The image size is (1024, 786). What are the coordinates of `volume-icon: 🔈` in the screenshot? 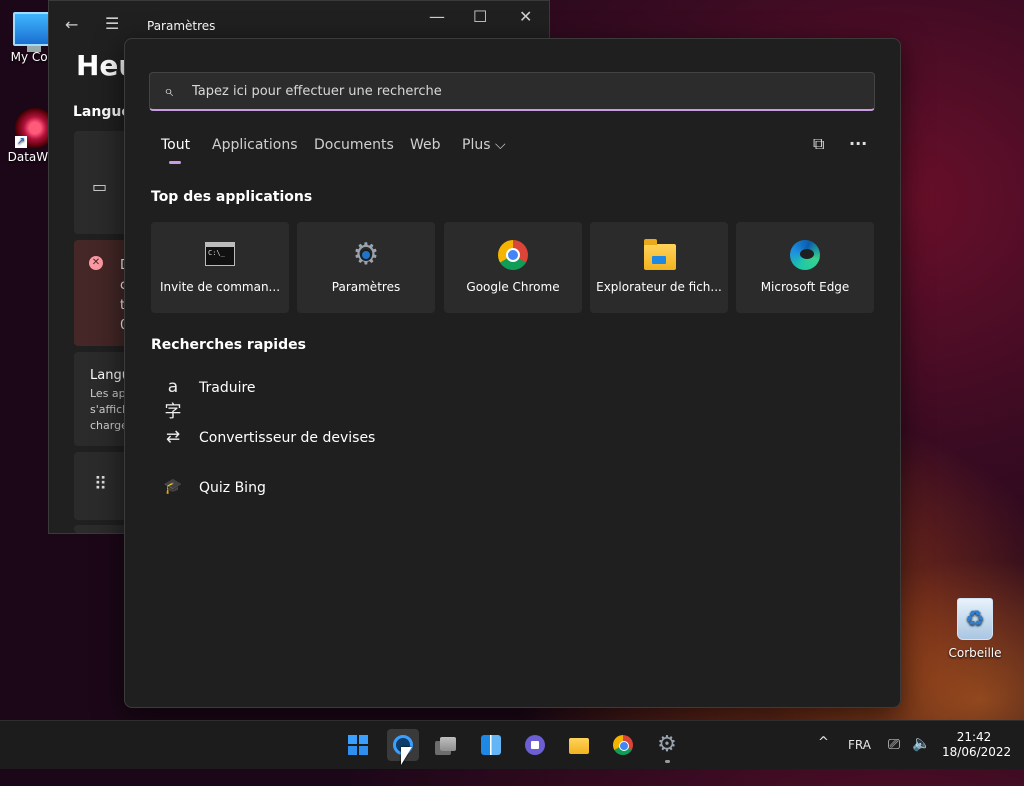 It's located at (921, 758).